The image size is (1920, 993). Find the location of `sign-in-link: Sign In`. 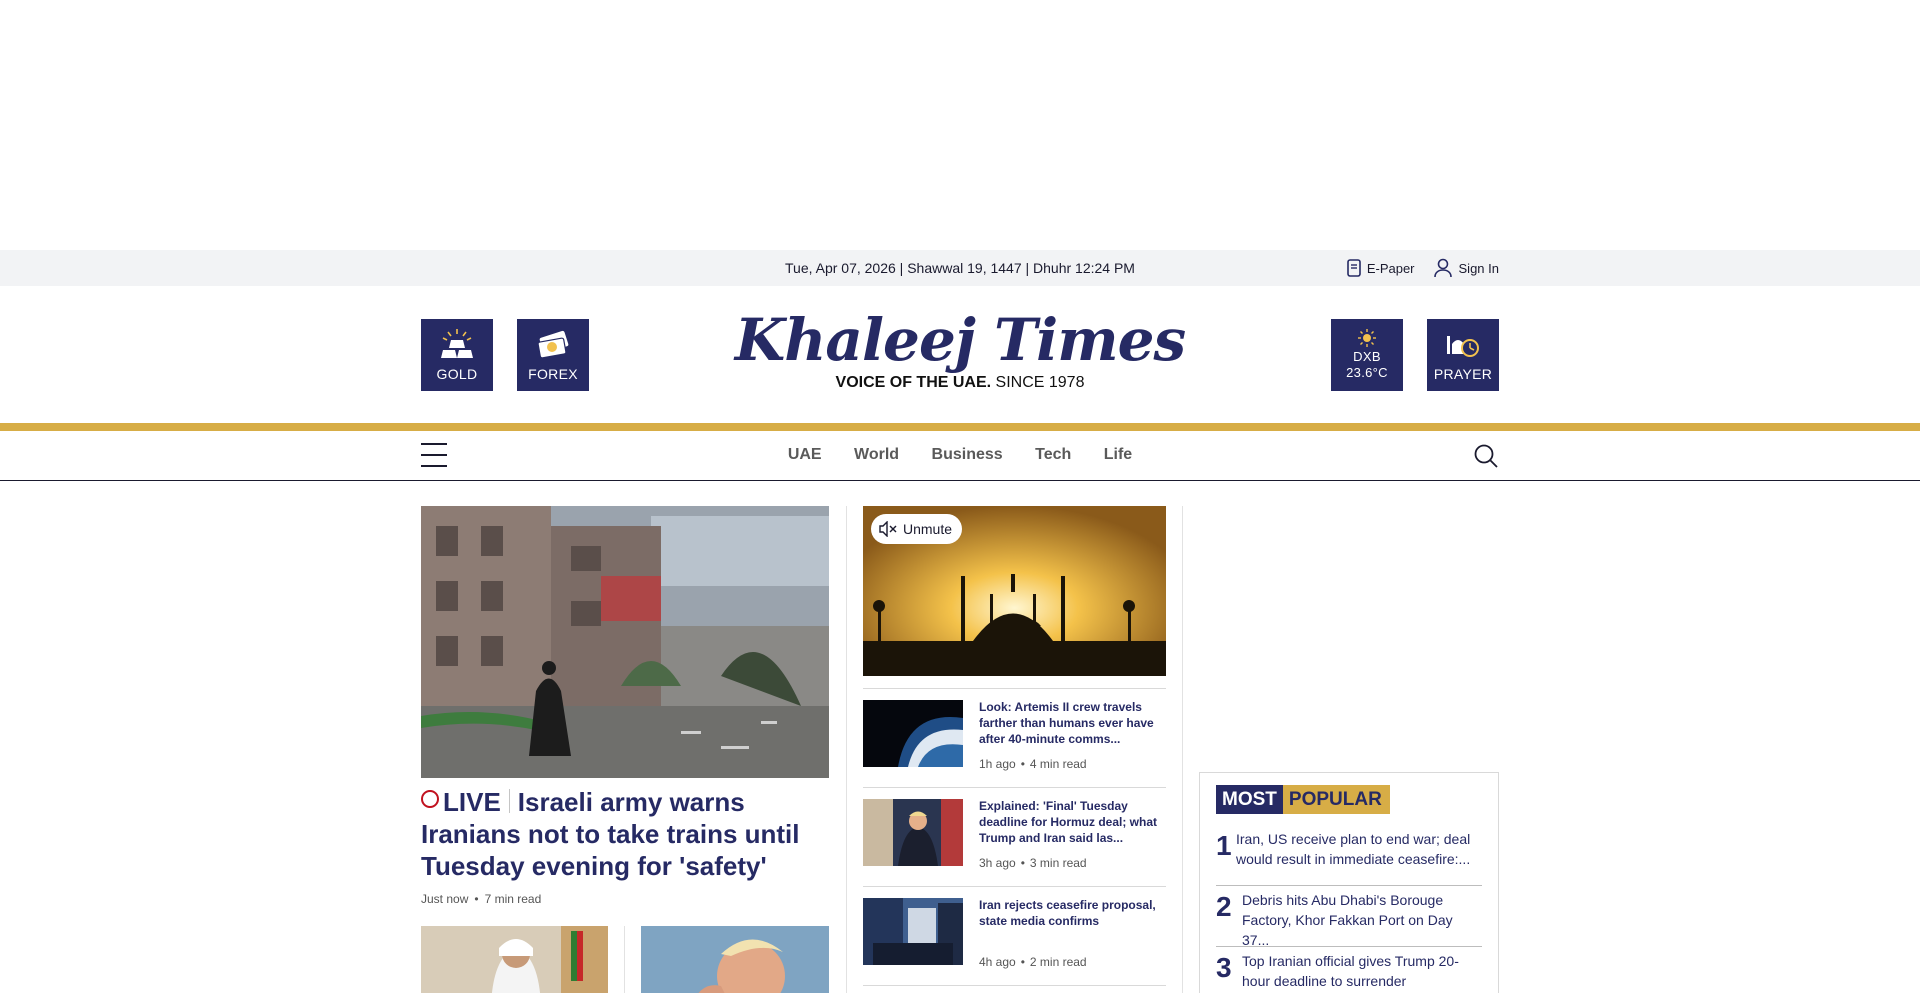

sign-in-link: Sign In is located at coordinates (1466, 268).